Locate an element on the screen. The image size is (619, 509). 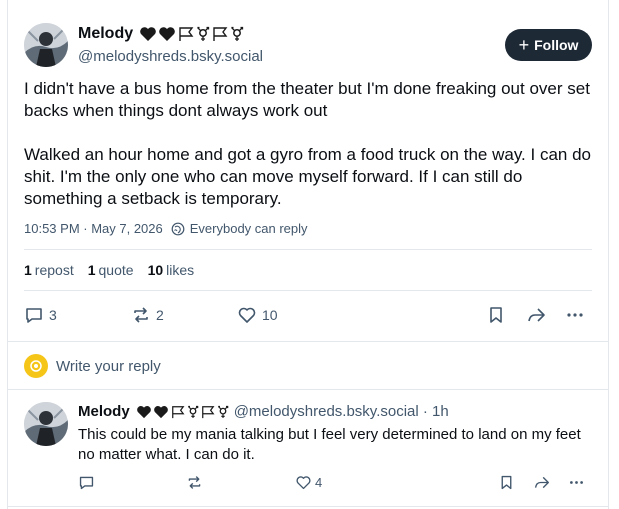
author-name-row: Melody is located at coordinates (161, 34).